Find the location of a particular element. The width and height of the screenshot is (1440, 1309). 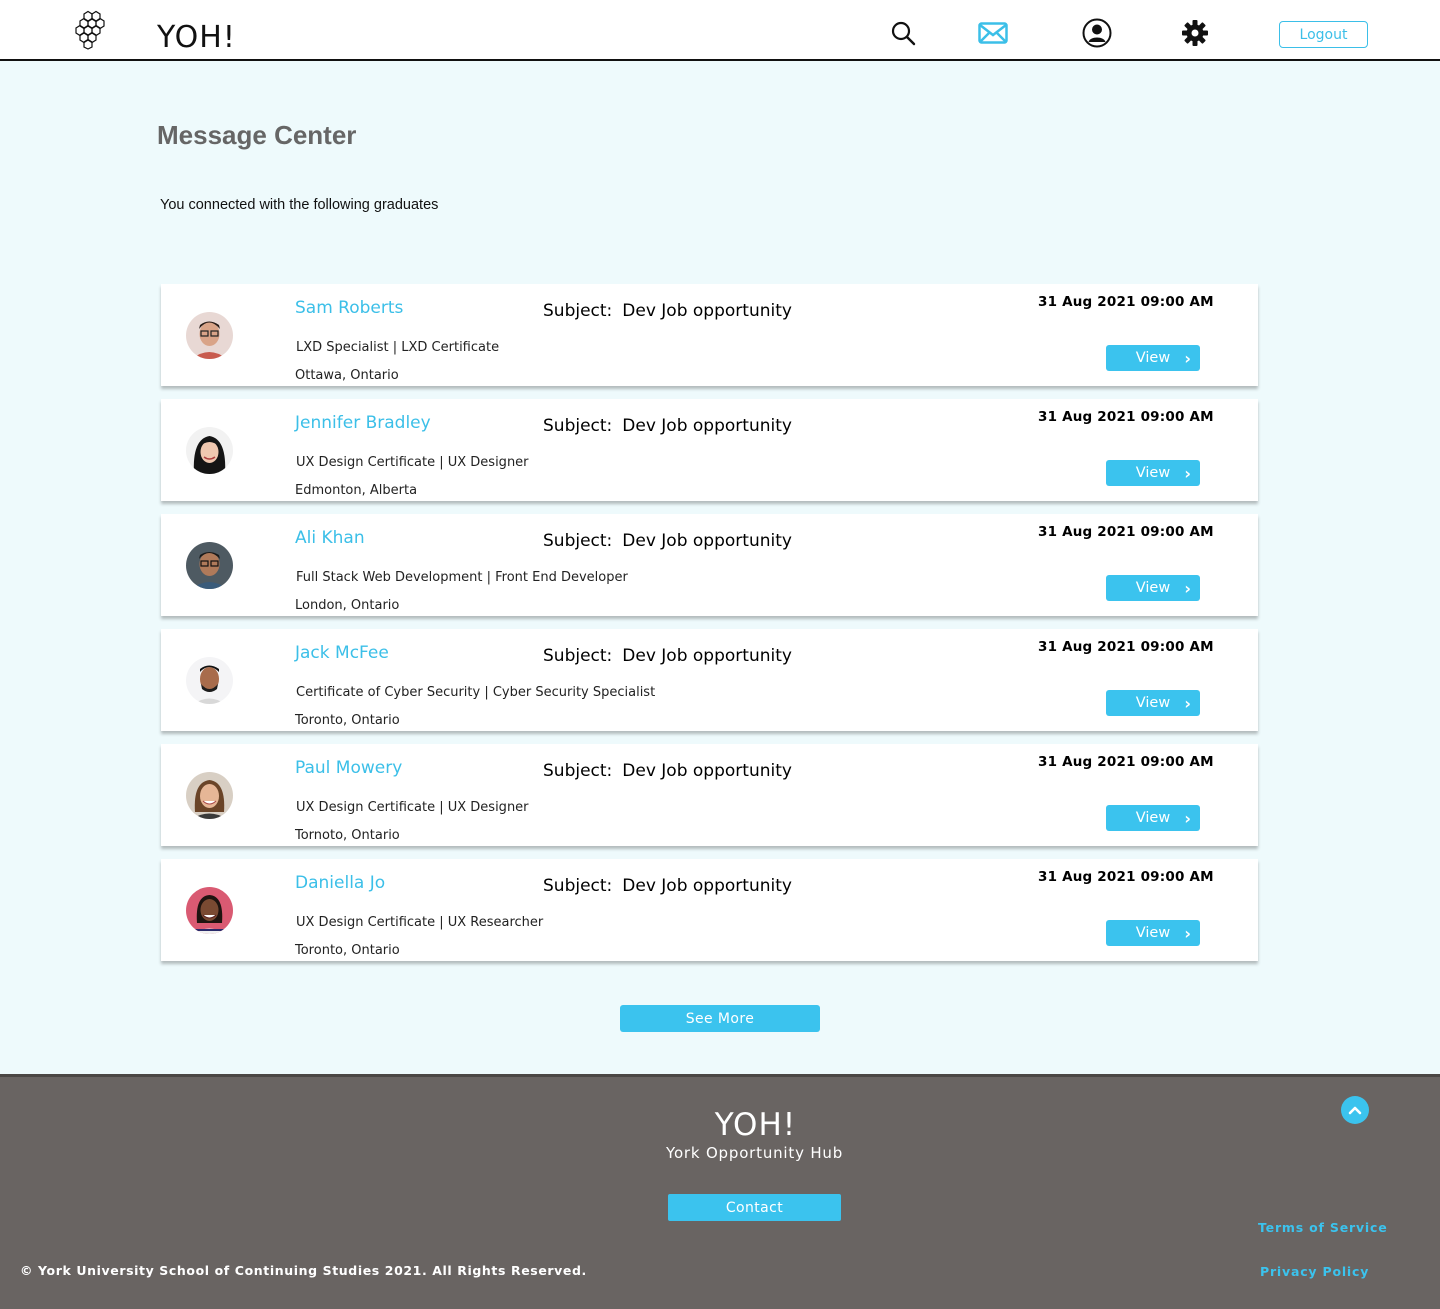

graduate-credentials: LXD Specialist | LXD Certificate is located at coordinates (398, 347).